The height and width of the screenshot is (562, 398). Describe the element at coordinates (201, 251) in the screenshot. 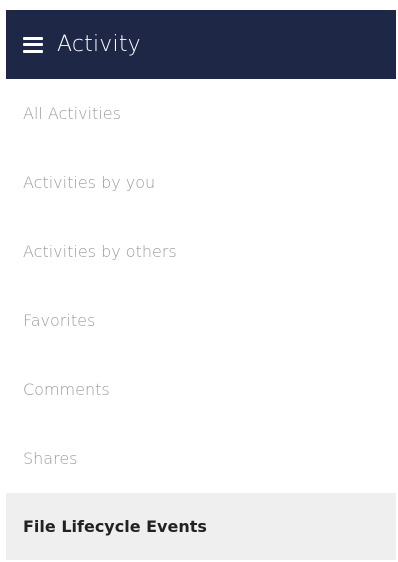

I see `menu-item-activities-by-others: Activities by others` at that location.